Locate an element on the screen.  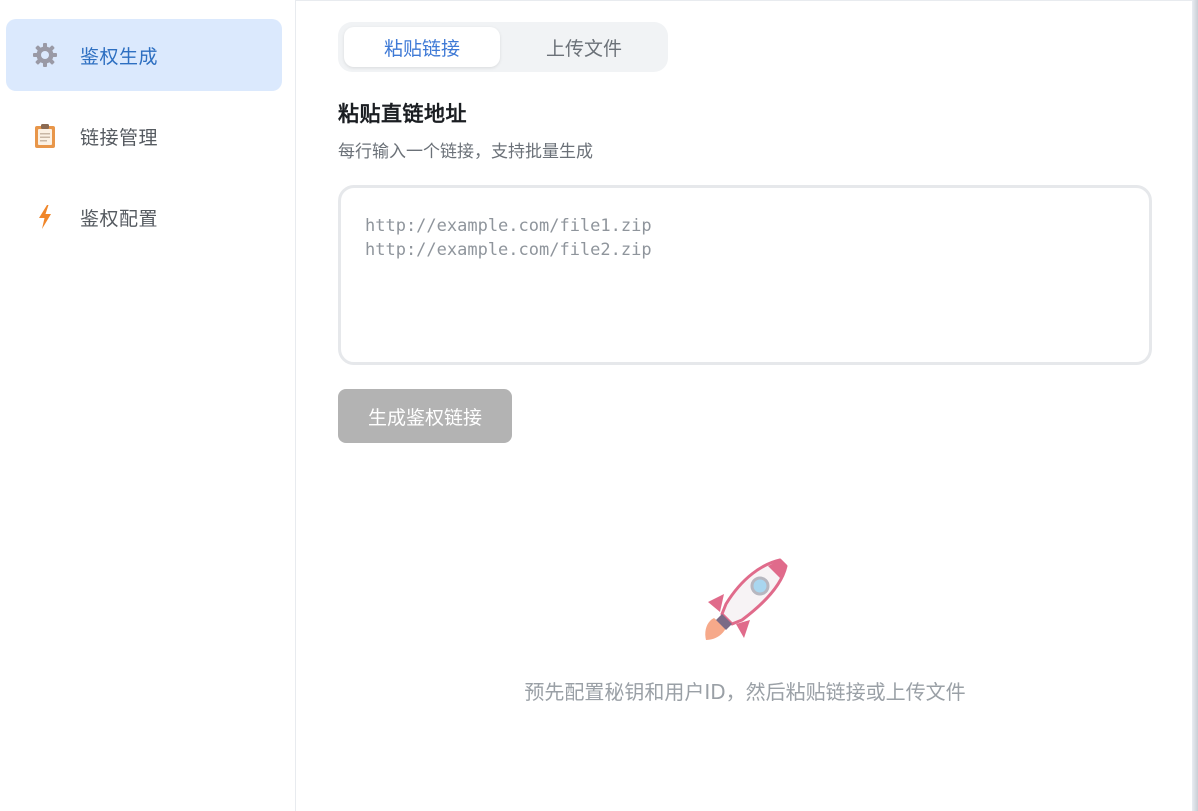
rocket-icon is located at coordinates (746, 602).